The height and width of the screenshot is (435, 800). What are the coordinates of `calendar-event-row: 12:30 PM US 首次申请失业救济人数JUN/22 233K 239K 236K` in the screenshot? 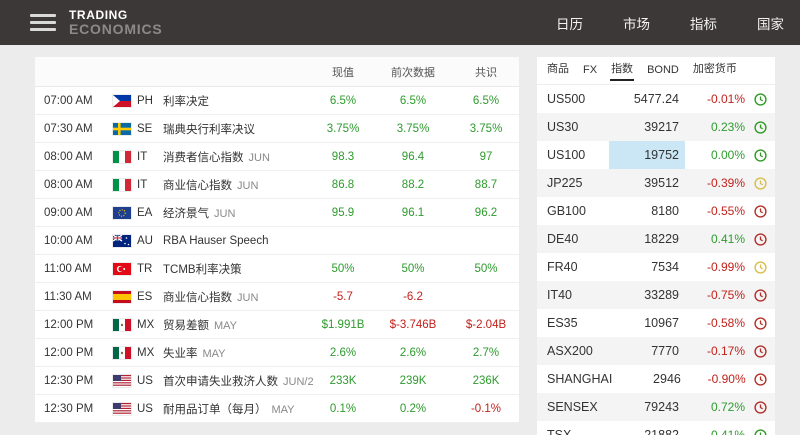 It's located at (277, 381).